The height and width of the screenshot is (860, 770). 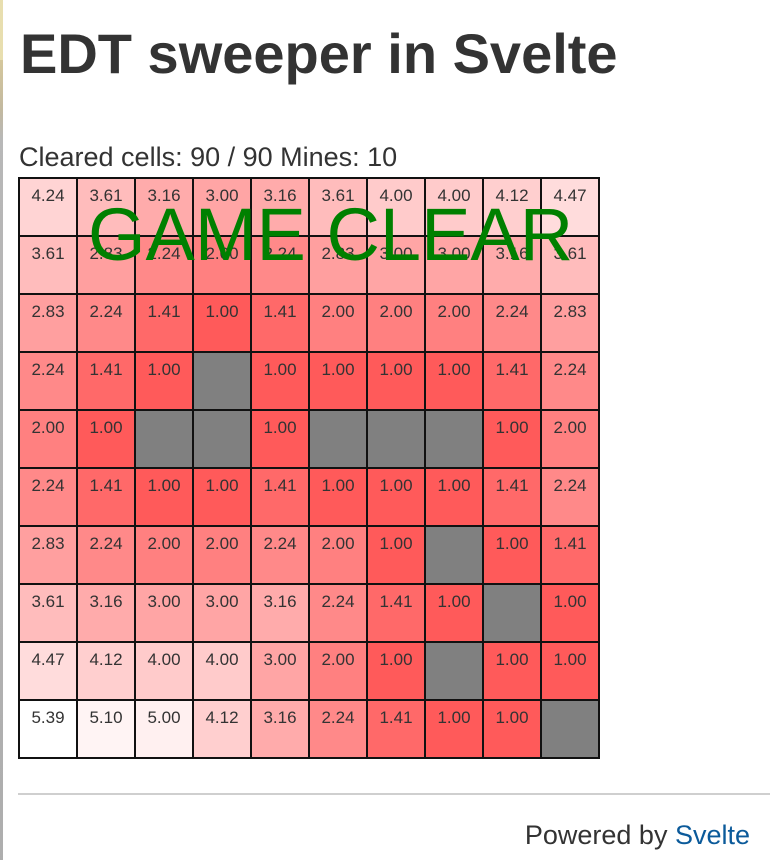 What do you see at coordinates (106, 729) in the screenshot?
I see `board-cell: 5.10` at bounding box center [106, 729].